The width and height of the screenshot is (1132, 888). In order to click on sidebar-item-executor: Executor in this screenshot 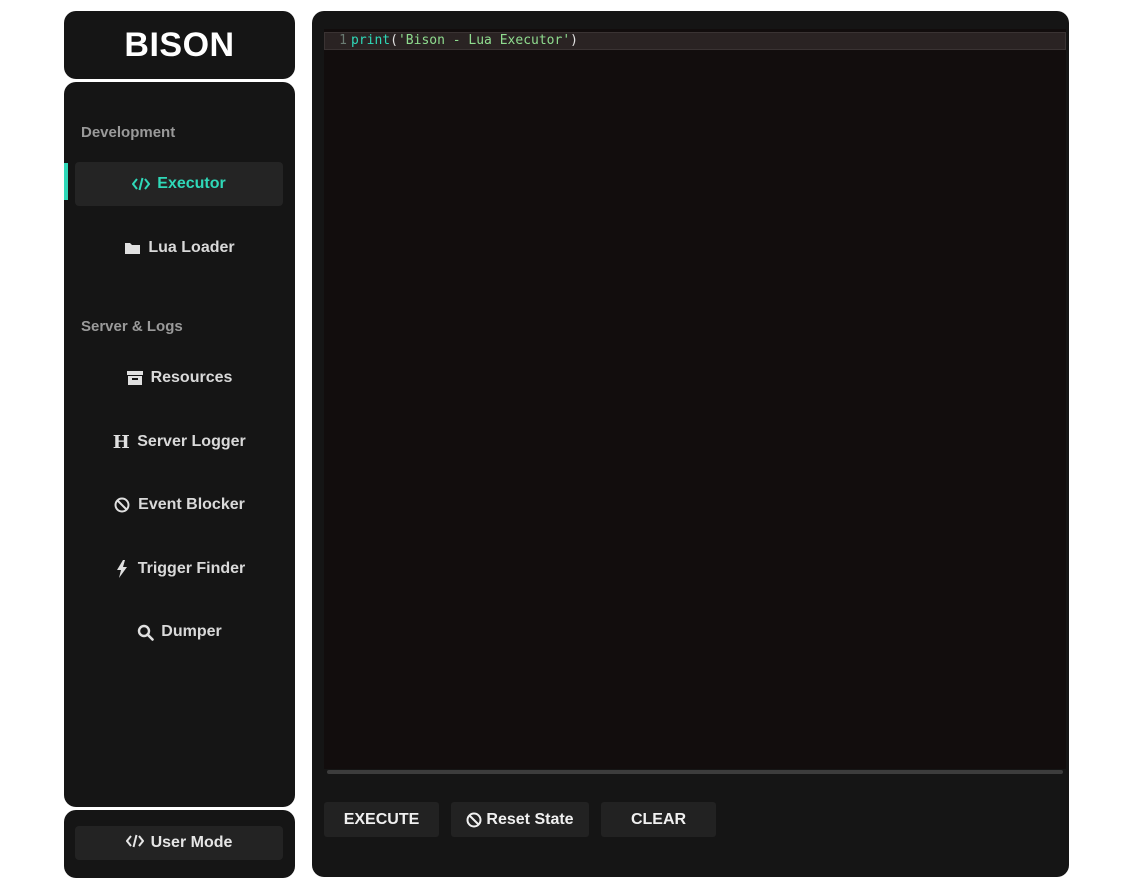, I will do `click(179, 184)`.